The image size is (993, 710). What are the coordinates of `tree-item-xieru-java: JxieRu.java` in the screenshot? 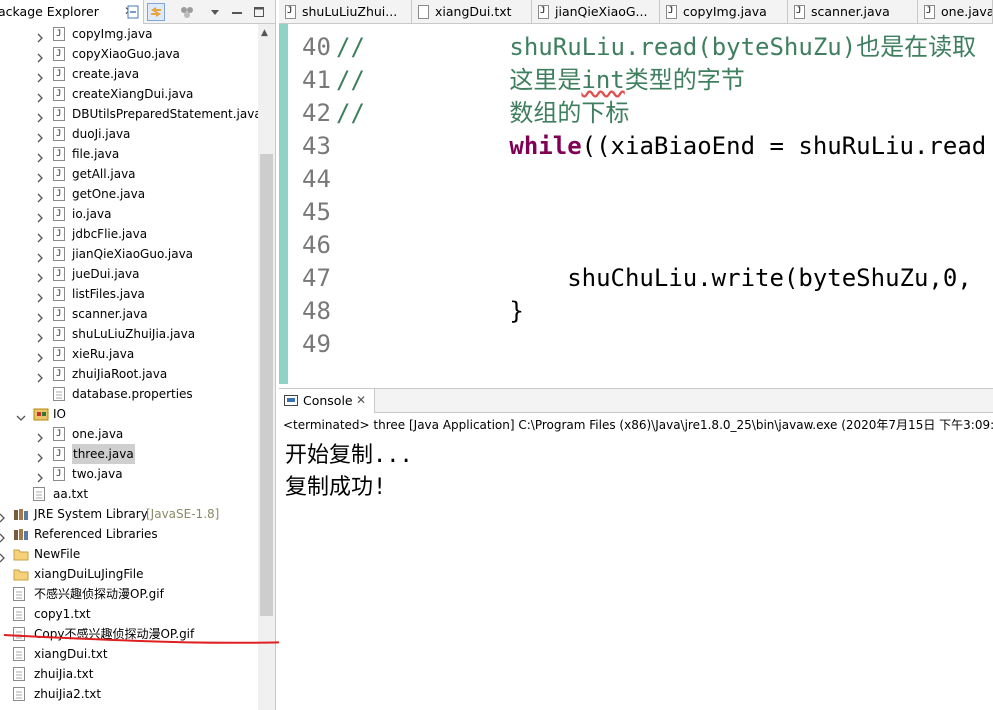 It's located at (129, 354).